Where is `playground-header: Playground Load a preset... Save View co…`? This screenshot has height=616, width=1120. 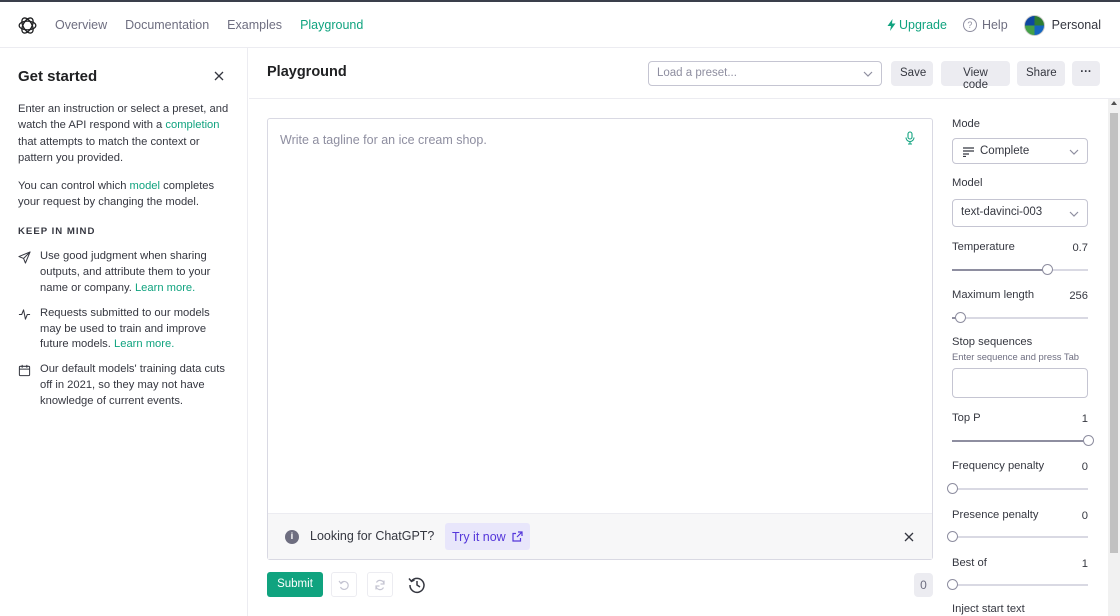 playground-header: Playground Load a preset... Save View co… is located at coordinates (684, 73).